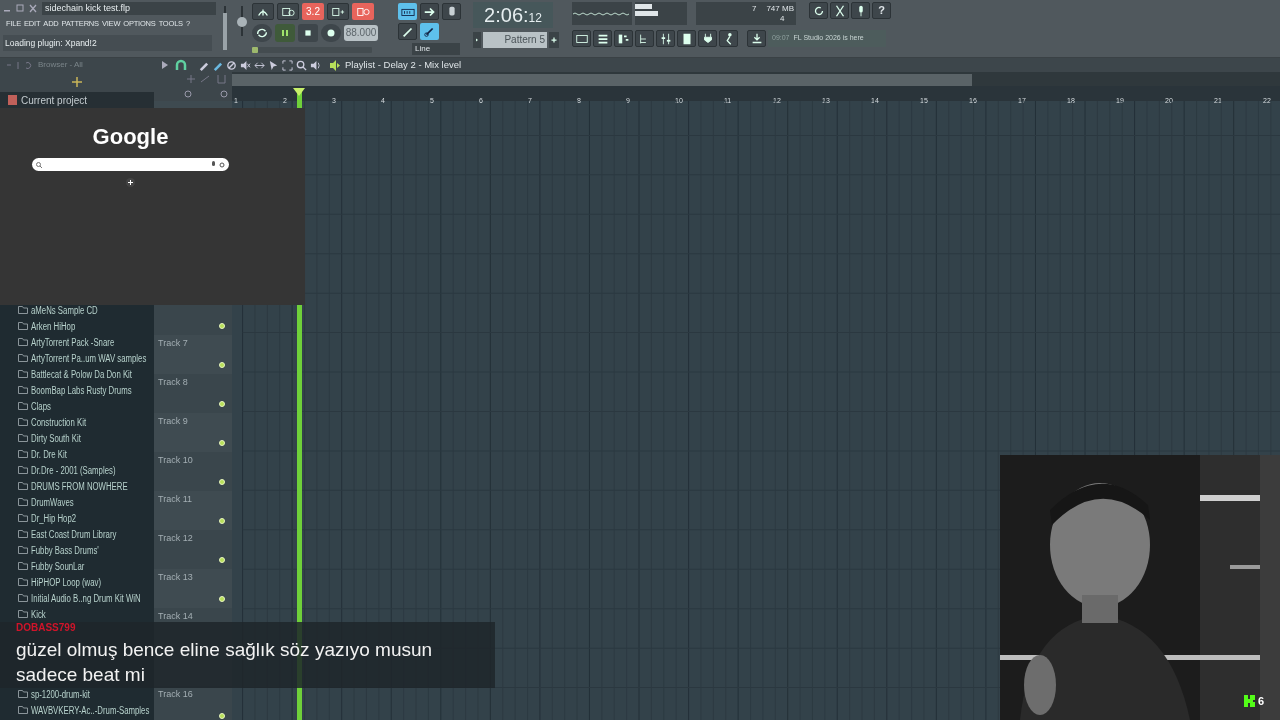 The image size is (1280, 720). I want to click on track-label: Track 7, so click(173, 343).